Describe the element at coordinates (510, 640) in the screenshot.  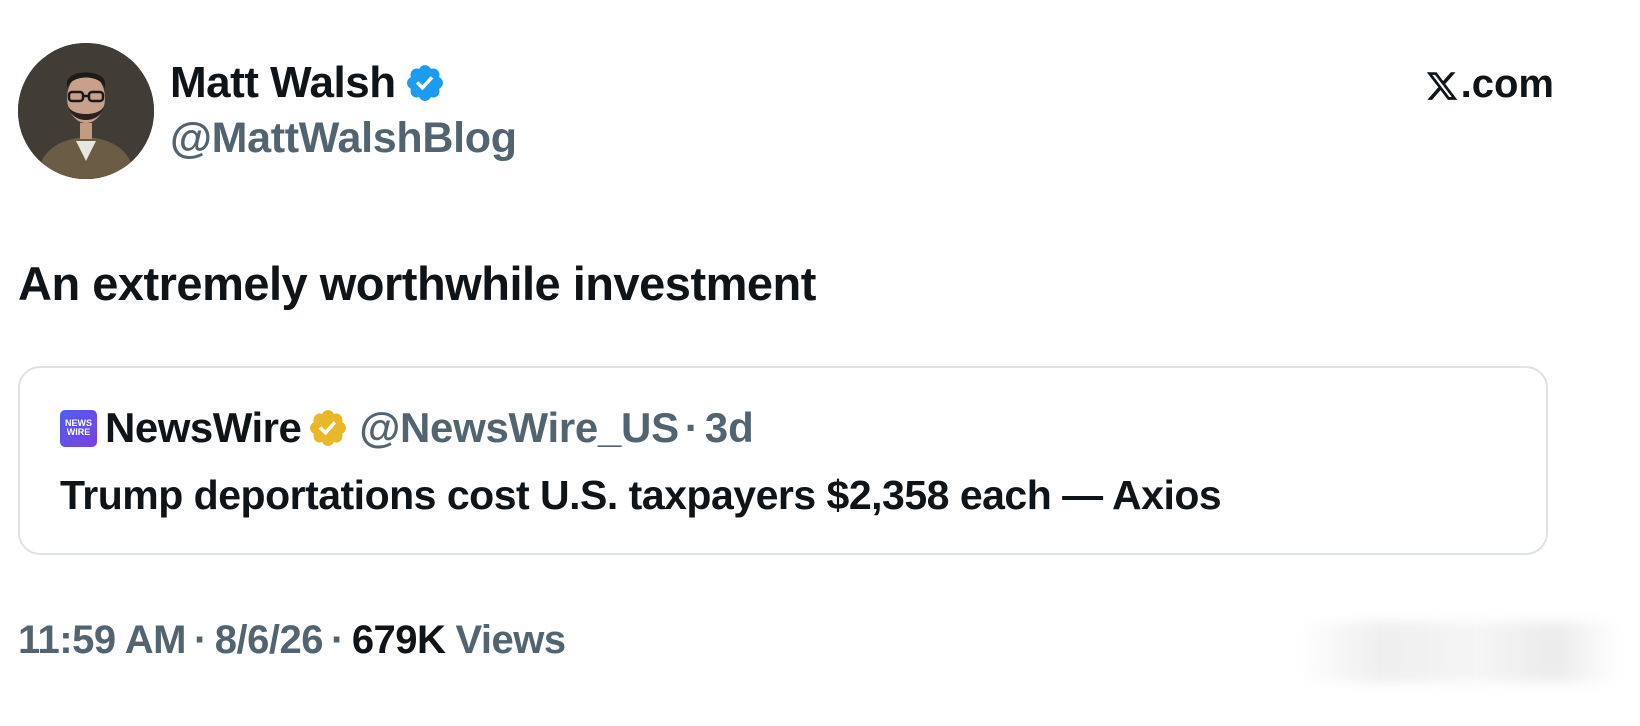
I see `views-label: Views` at that location.